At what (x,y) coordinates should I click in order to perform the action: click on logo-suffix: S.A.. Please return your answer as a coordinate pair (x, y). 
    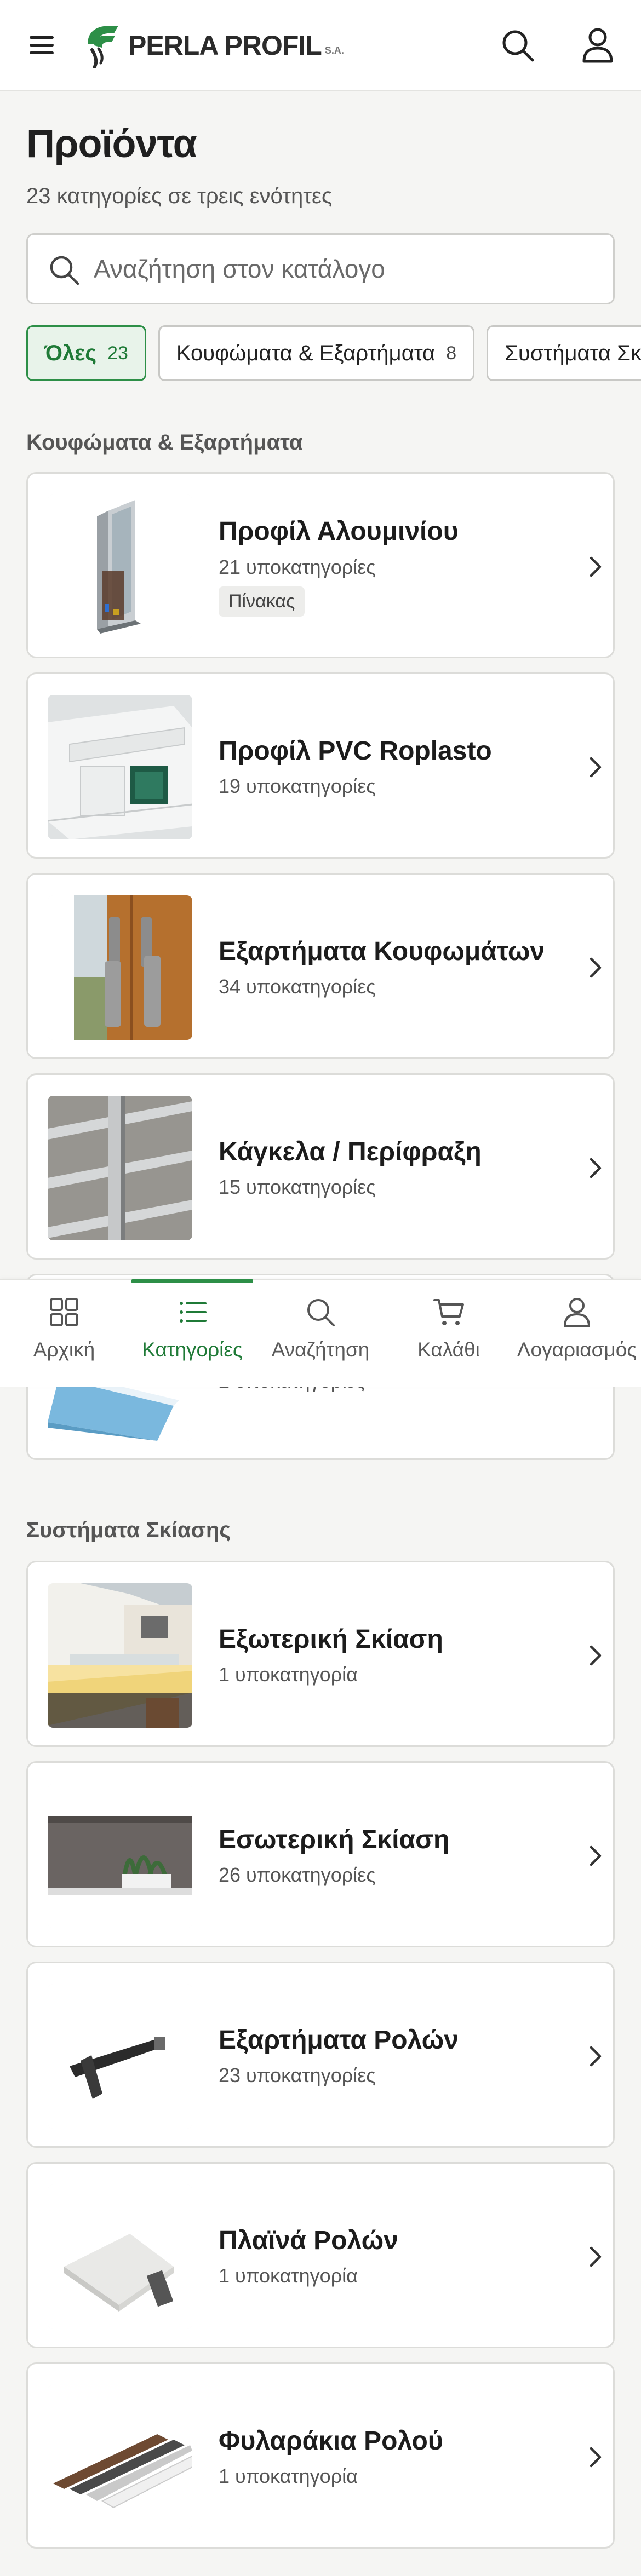
    Looking at the image, I should click on (334, 50).